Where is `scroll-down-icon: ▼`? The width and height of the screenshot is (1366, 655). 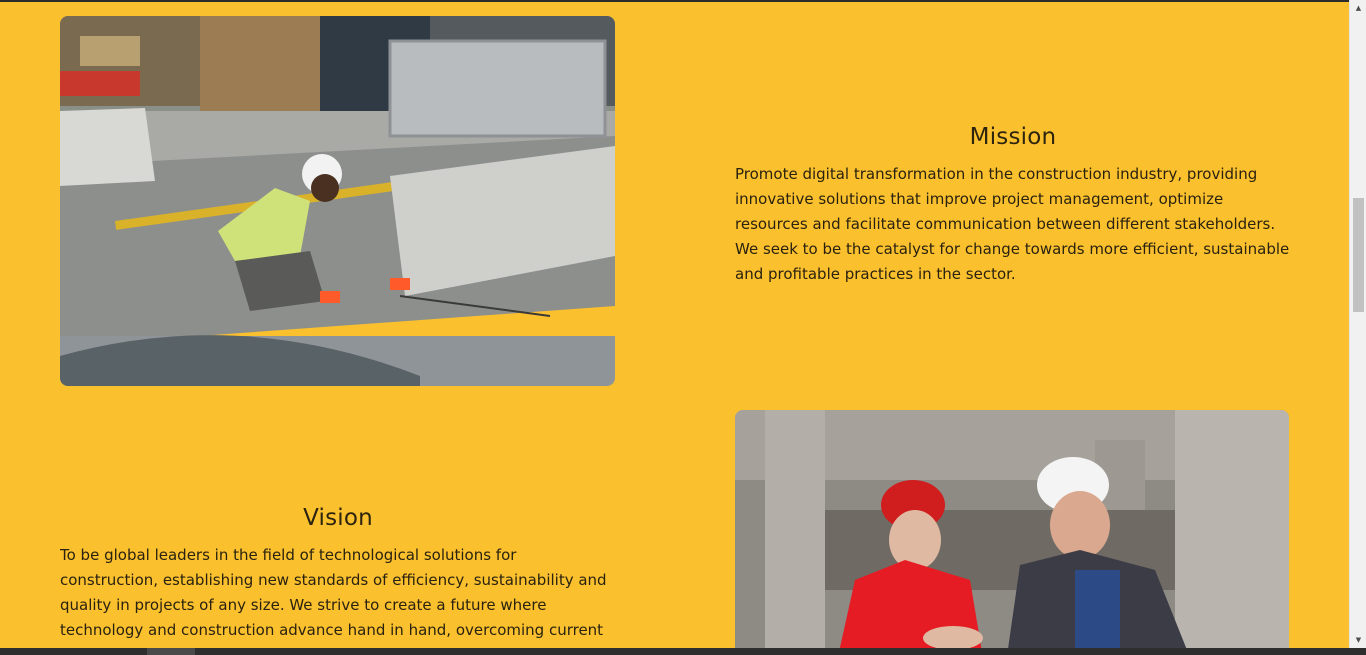 scroll-down-icon: ▼ is located at coordinates (1358, 640).